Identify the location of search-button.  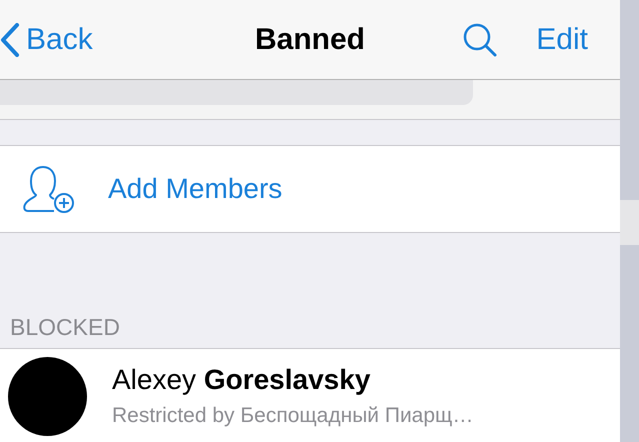
(480, 40).